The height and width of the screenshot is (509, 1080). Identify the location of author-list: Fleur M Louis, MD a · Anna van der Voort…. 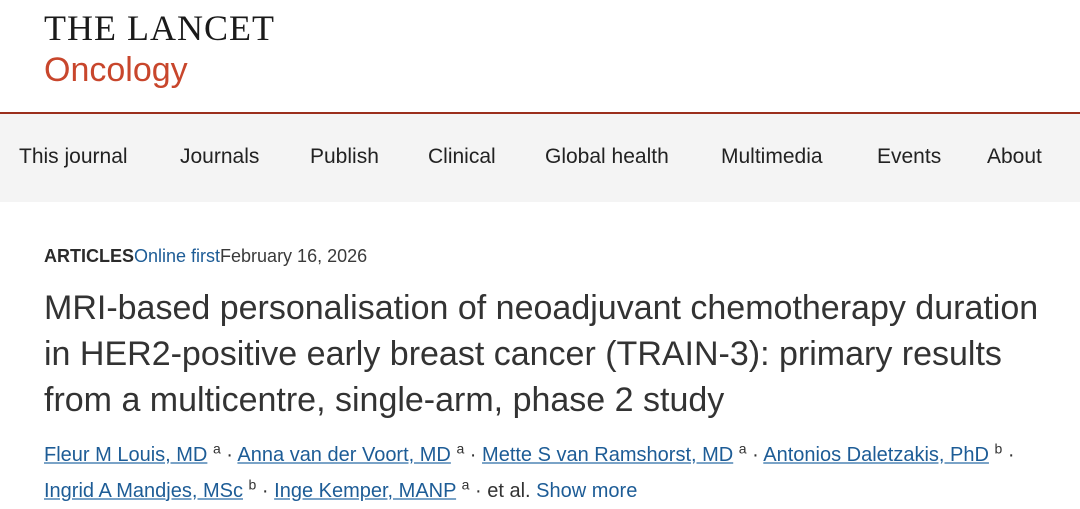
(559, 473).